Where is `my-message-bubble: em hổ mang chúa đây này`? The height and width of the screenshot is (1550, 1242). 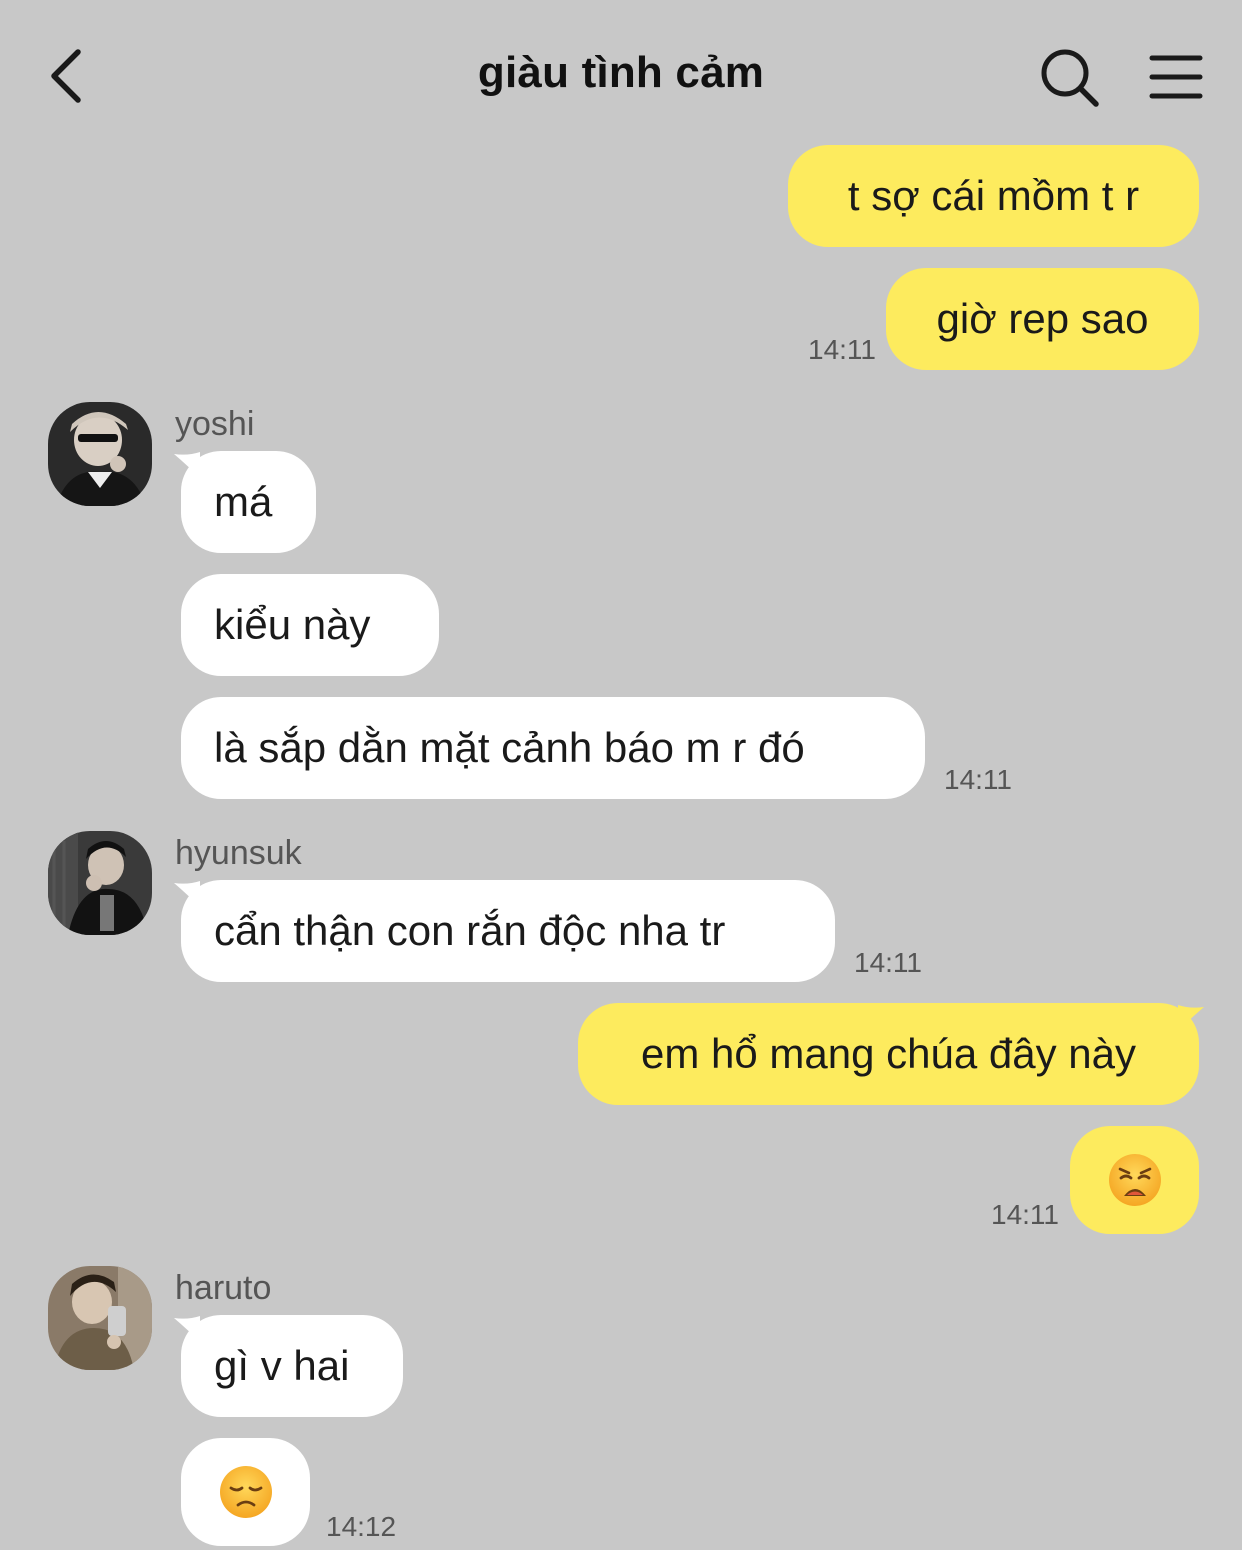 my-message-bubble: em hổ mang chúa đây này is located at coordinates (888, 1054).